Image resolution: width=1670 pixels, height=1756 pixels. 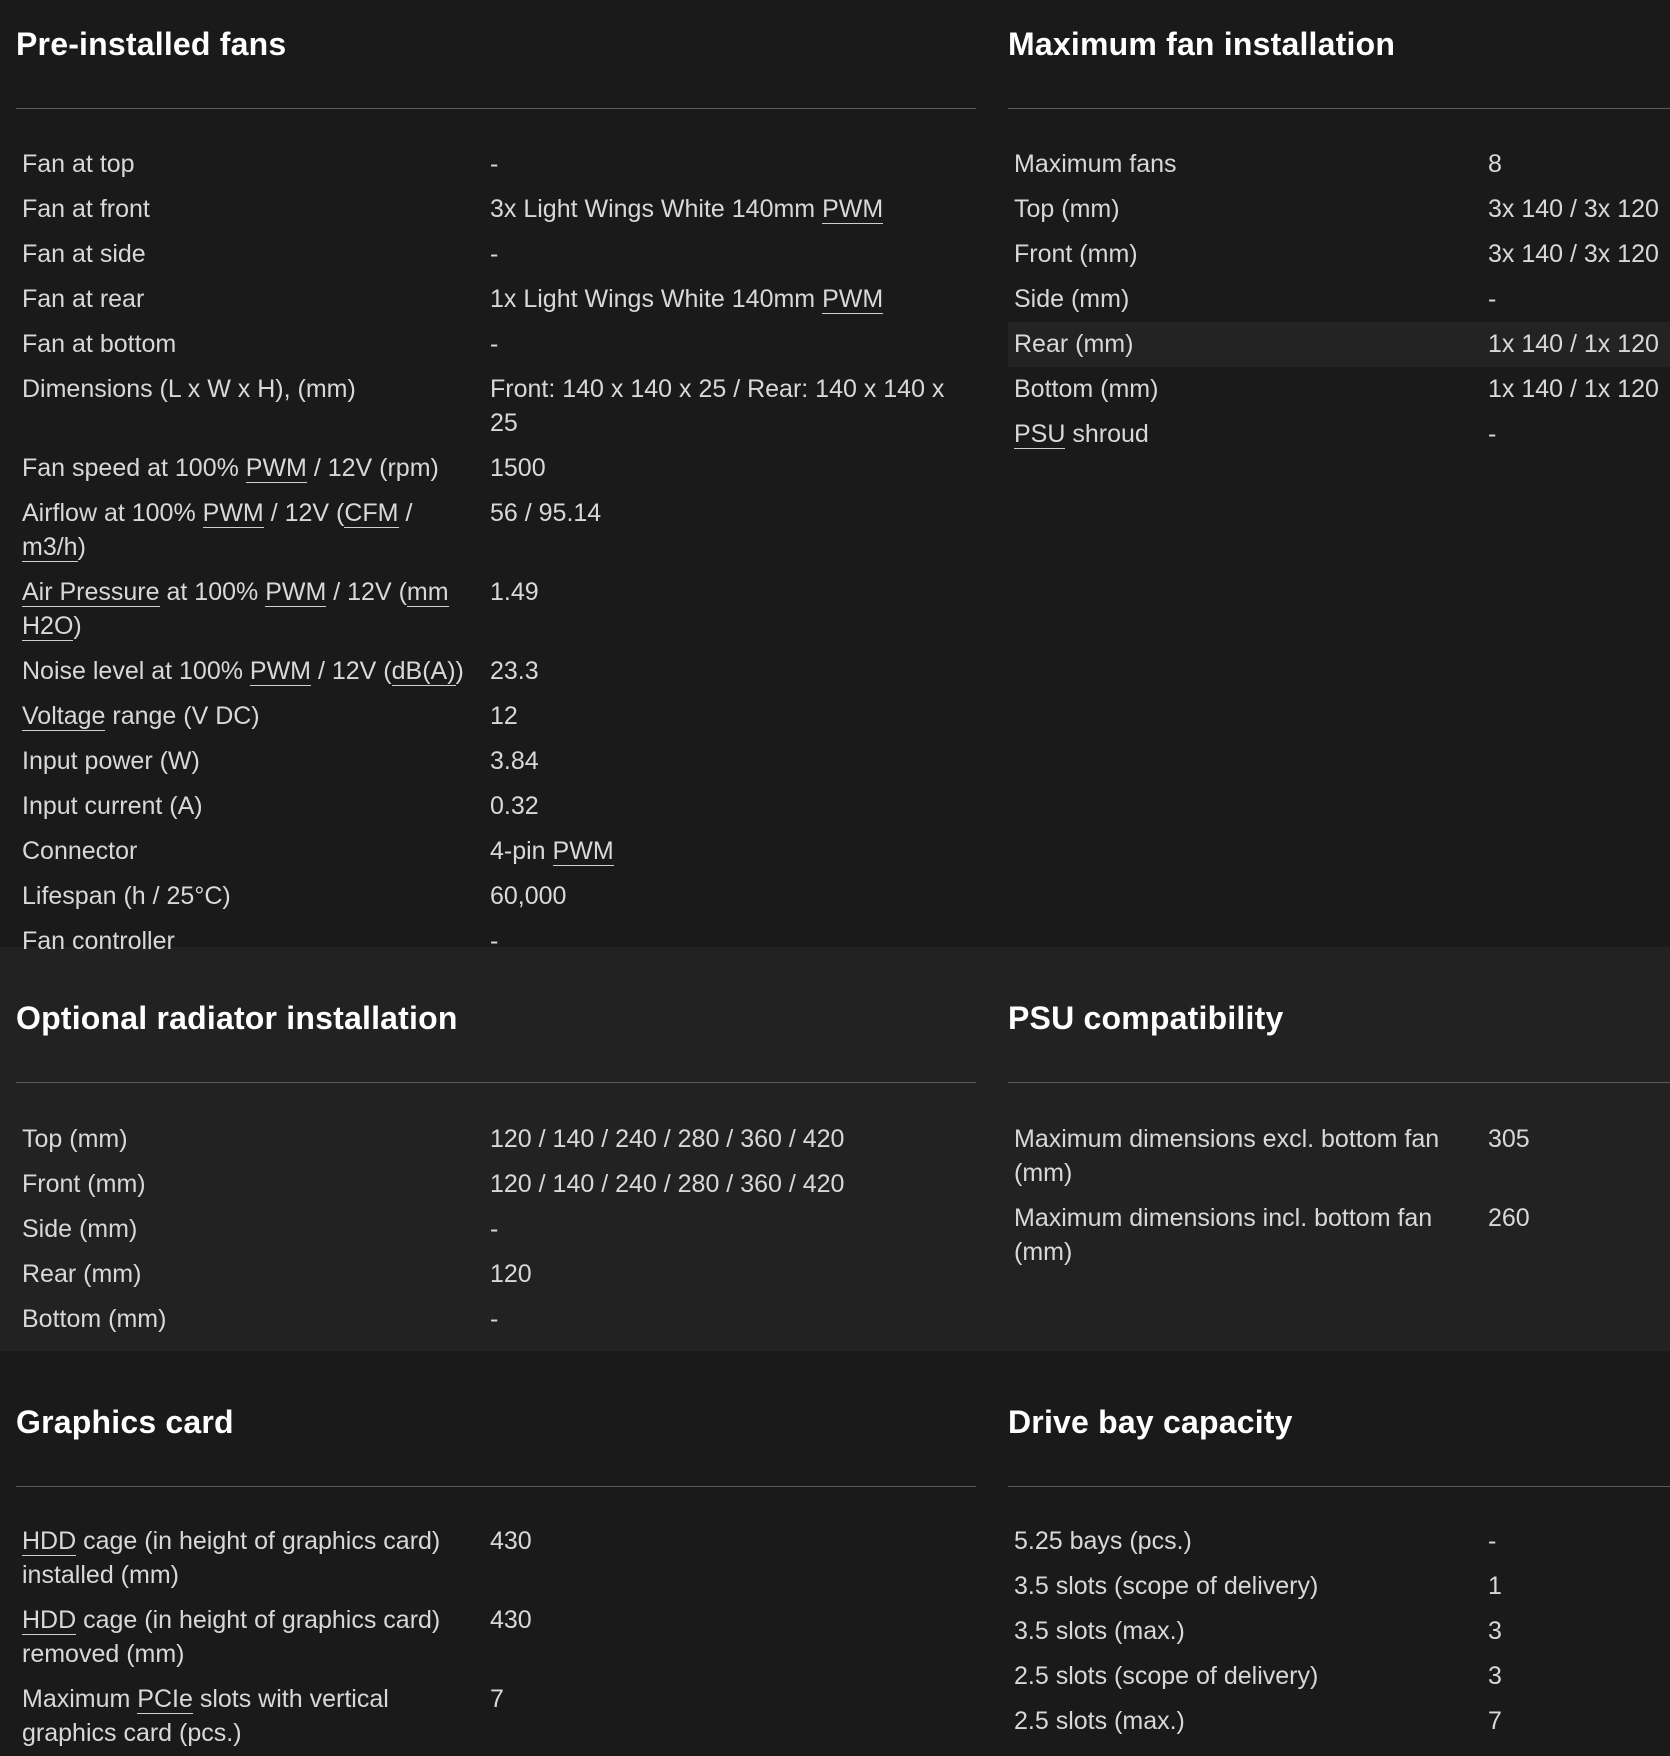 What do you see at coordinates (511, 1274) in the screenshot?
I see `spec-value: 120` at bounding box center [511, 1274].